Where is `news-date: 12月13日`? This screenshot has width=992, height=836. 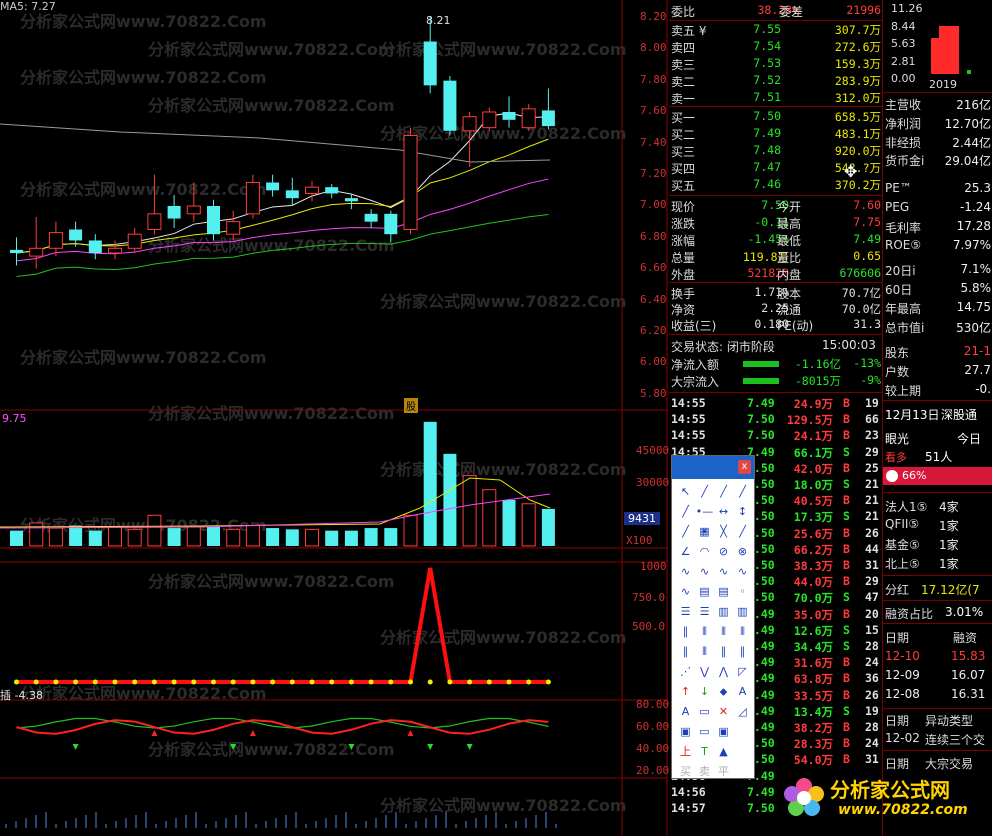
news-date: 12月13日 is located at coordinates (912, 414).